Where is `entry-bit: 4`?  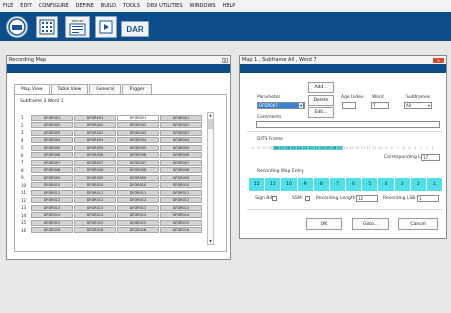 entry-bit: 4 is located at coordinates (386, 184).